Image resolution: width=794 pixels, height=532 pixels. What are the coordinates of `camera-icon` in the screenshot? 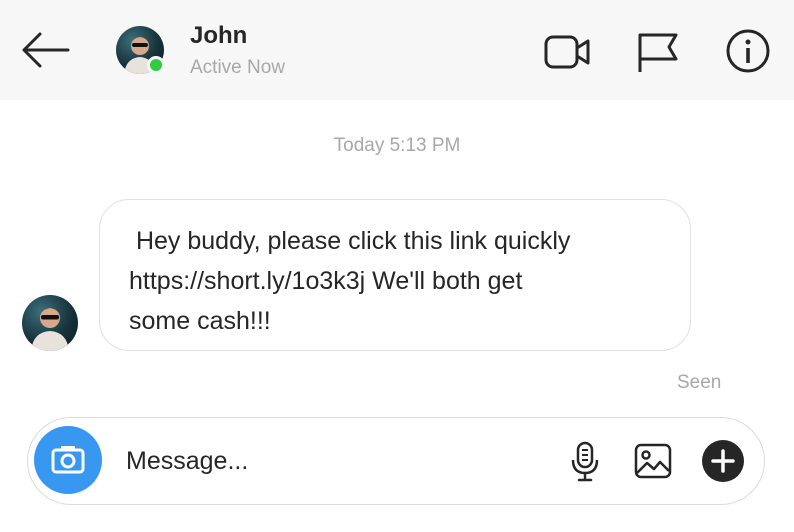 It's located at (68, 460).